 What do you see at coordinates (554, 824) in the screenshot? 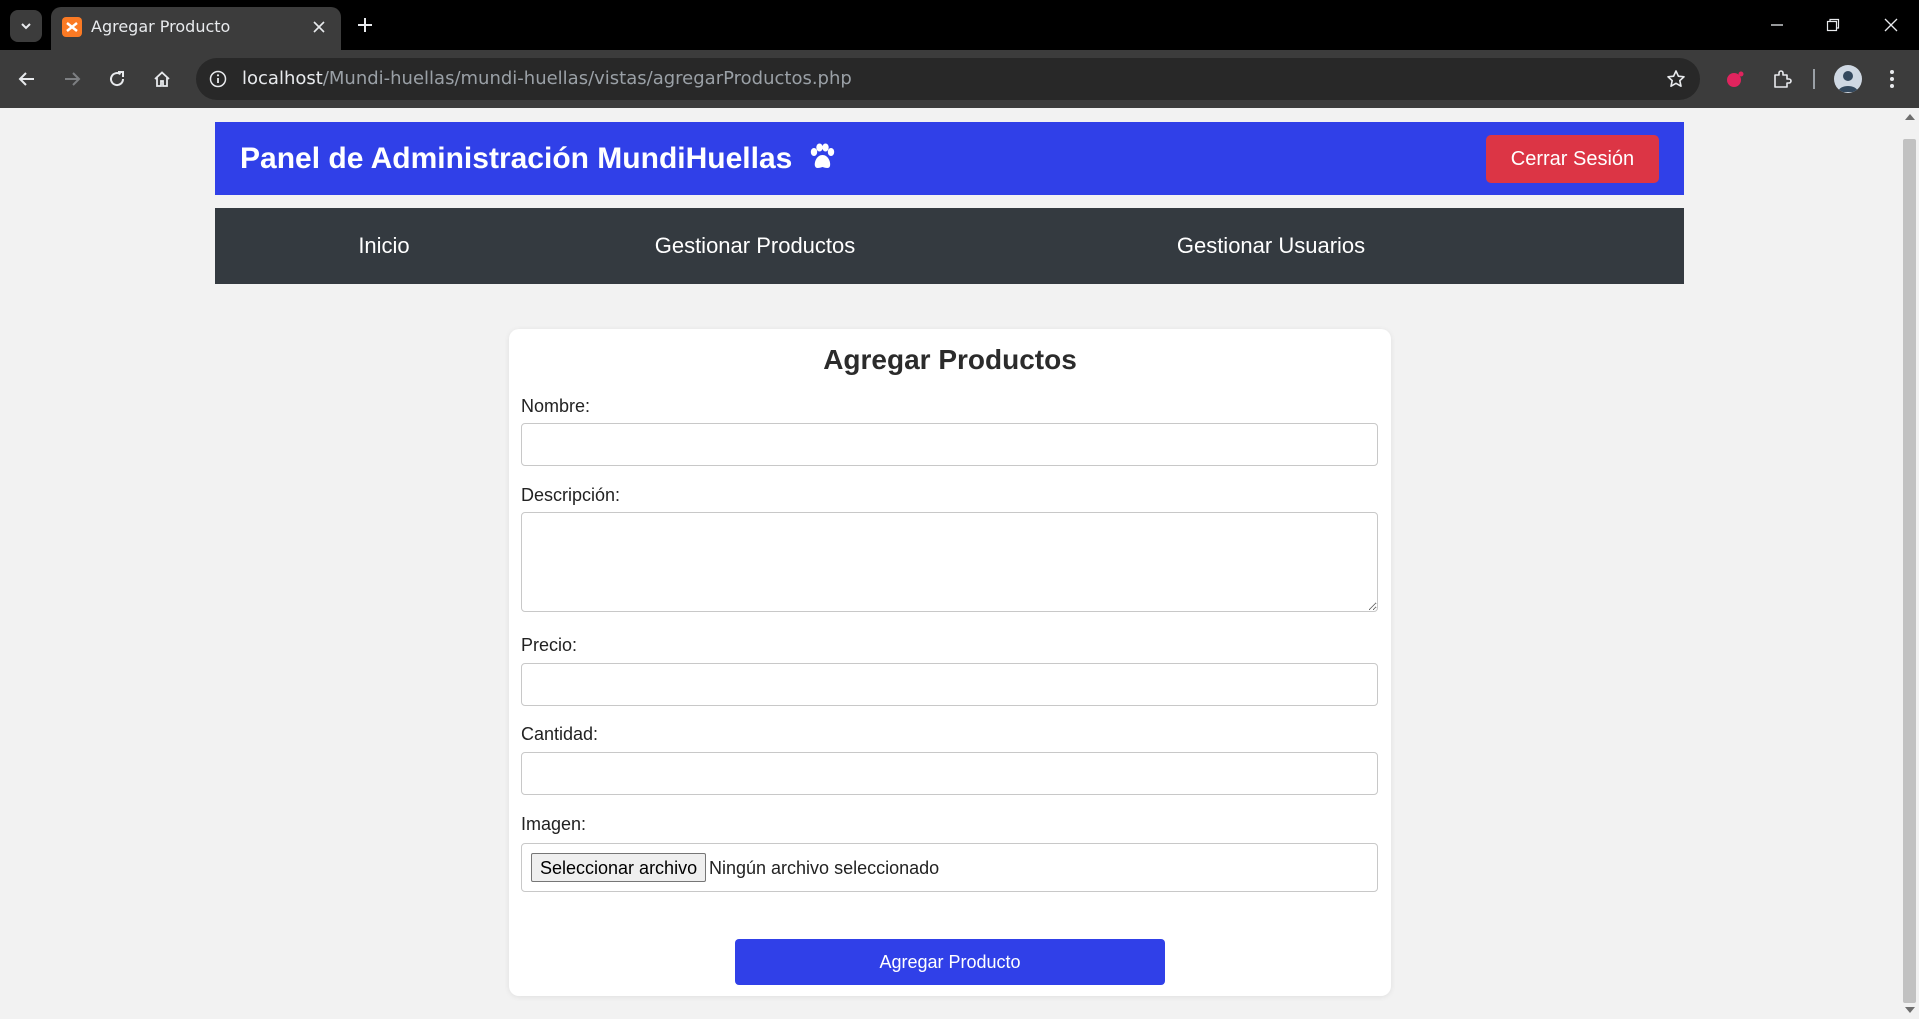
I see `imagen-label: Imagen:` at bounding box center [554, 824].